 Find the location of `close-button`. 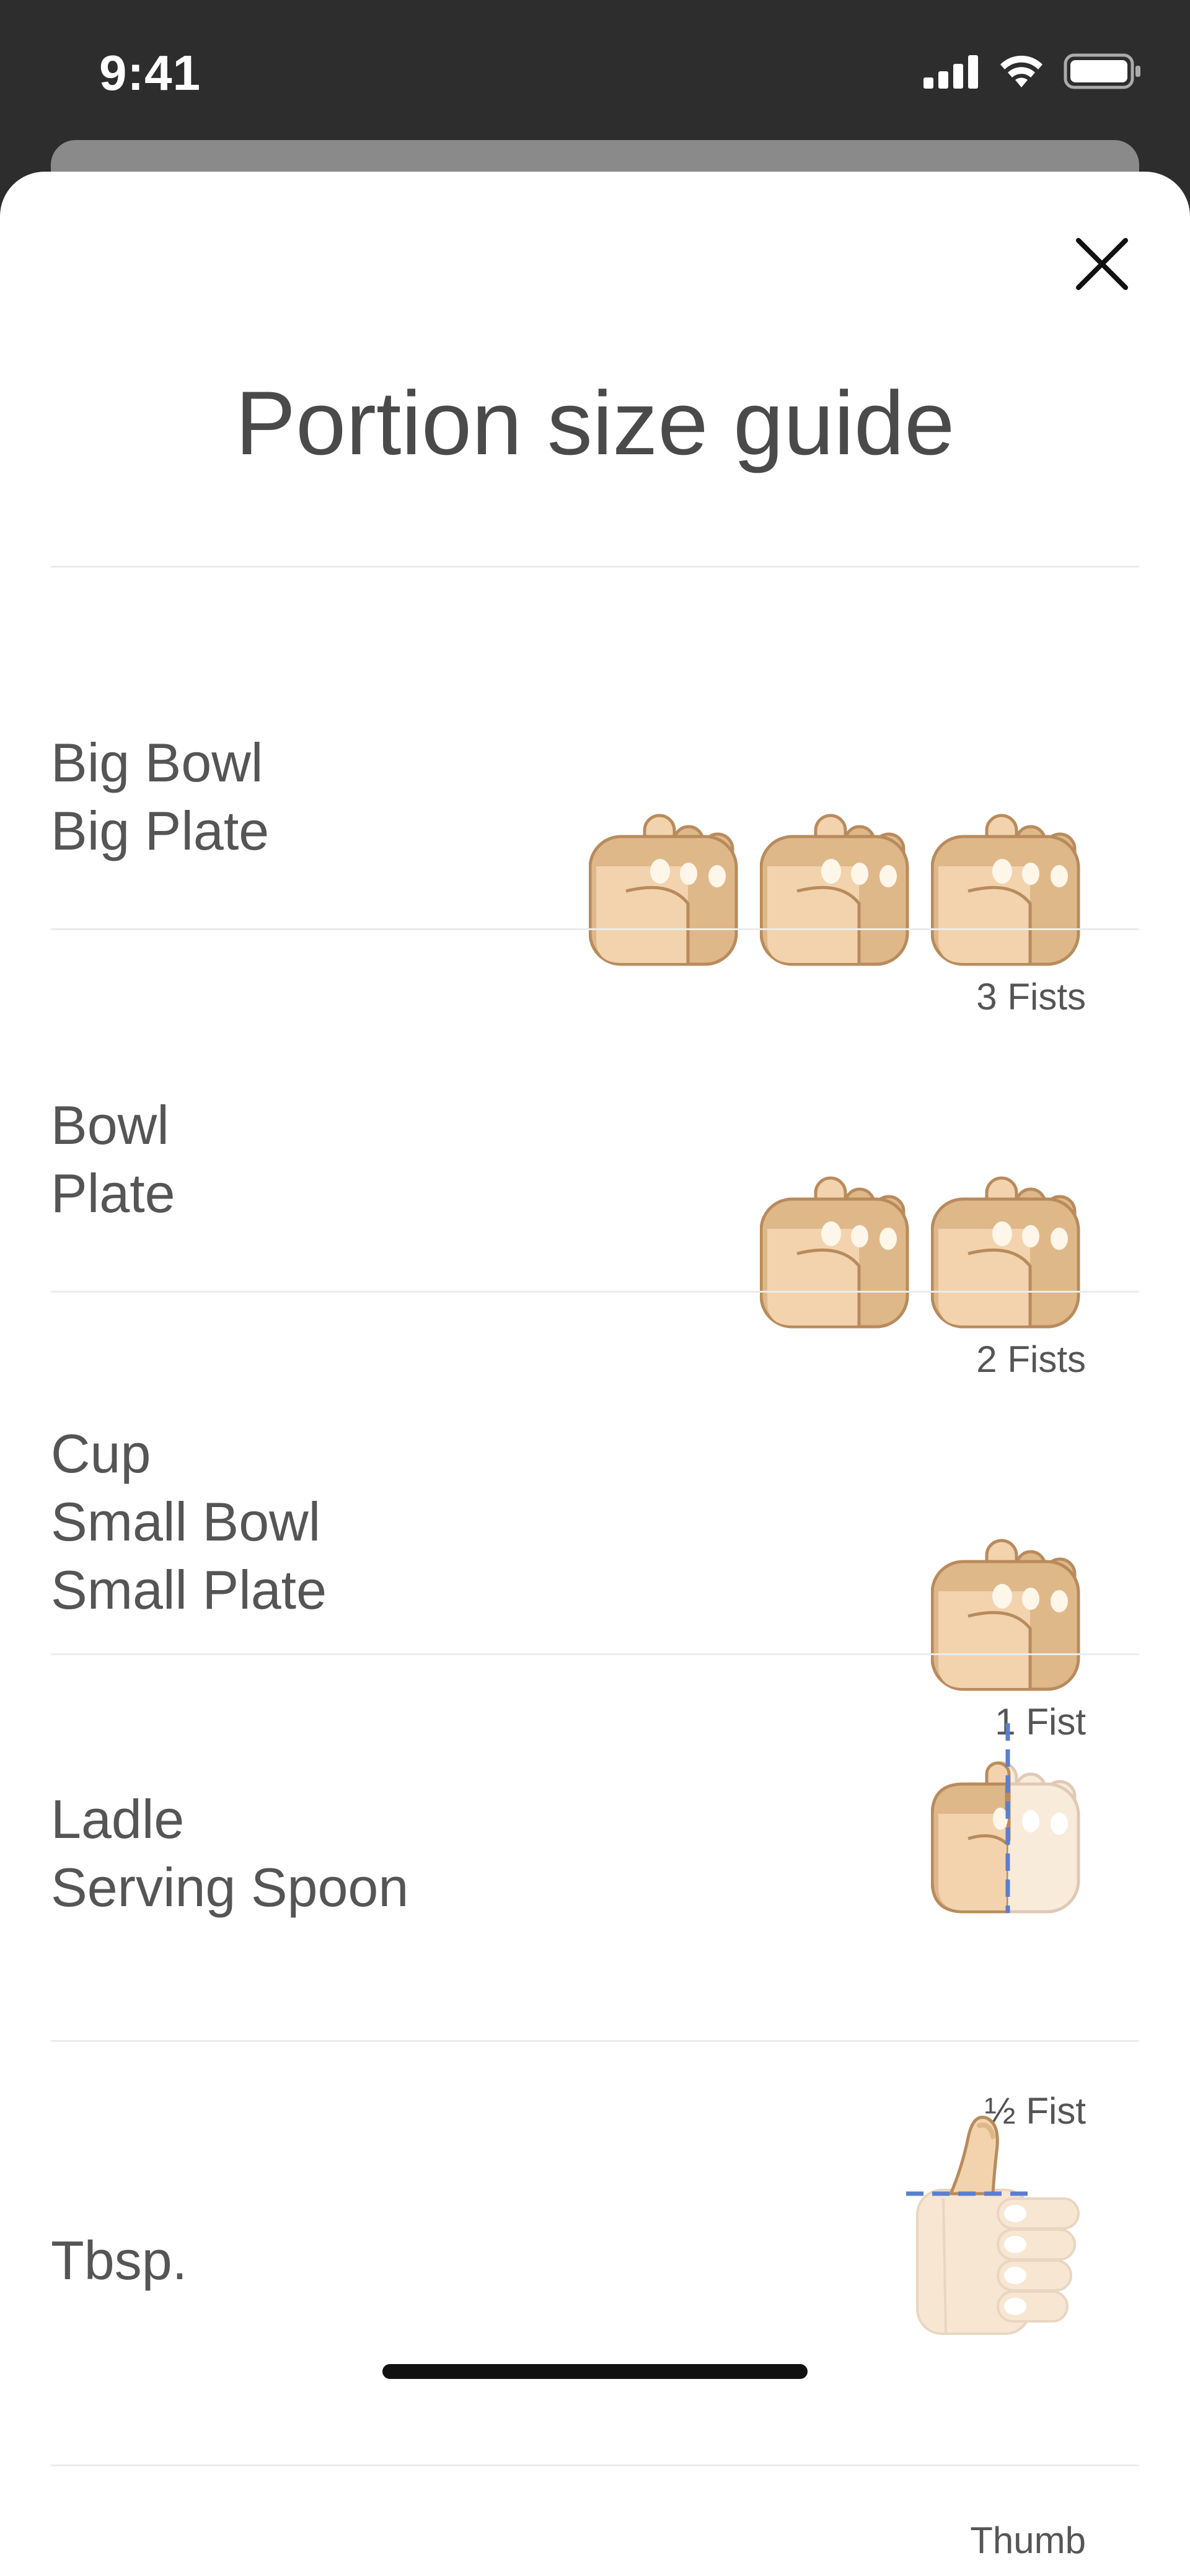

close-button is located at coordinates (1102, 264).